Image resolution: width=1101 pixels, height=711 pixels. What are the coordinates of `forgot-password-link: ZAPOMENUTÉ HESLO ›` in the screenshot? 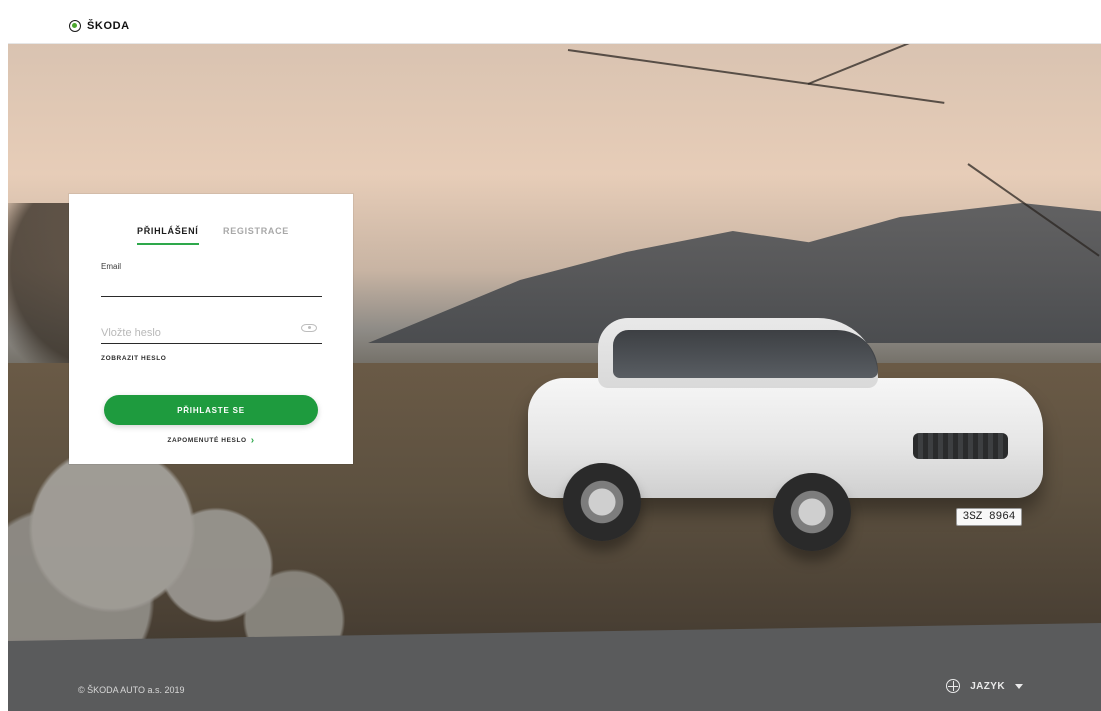 It's located at (211, 440).